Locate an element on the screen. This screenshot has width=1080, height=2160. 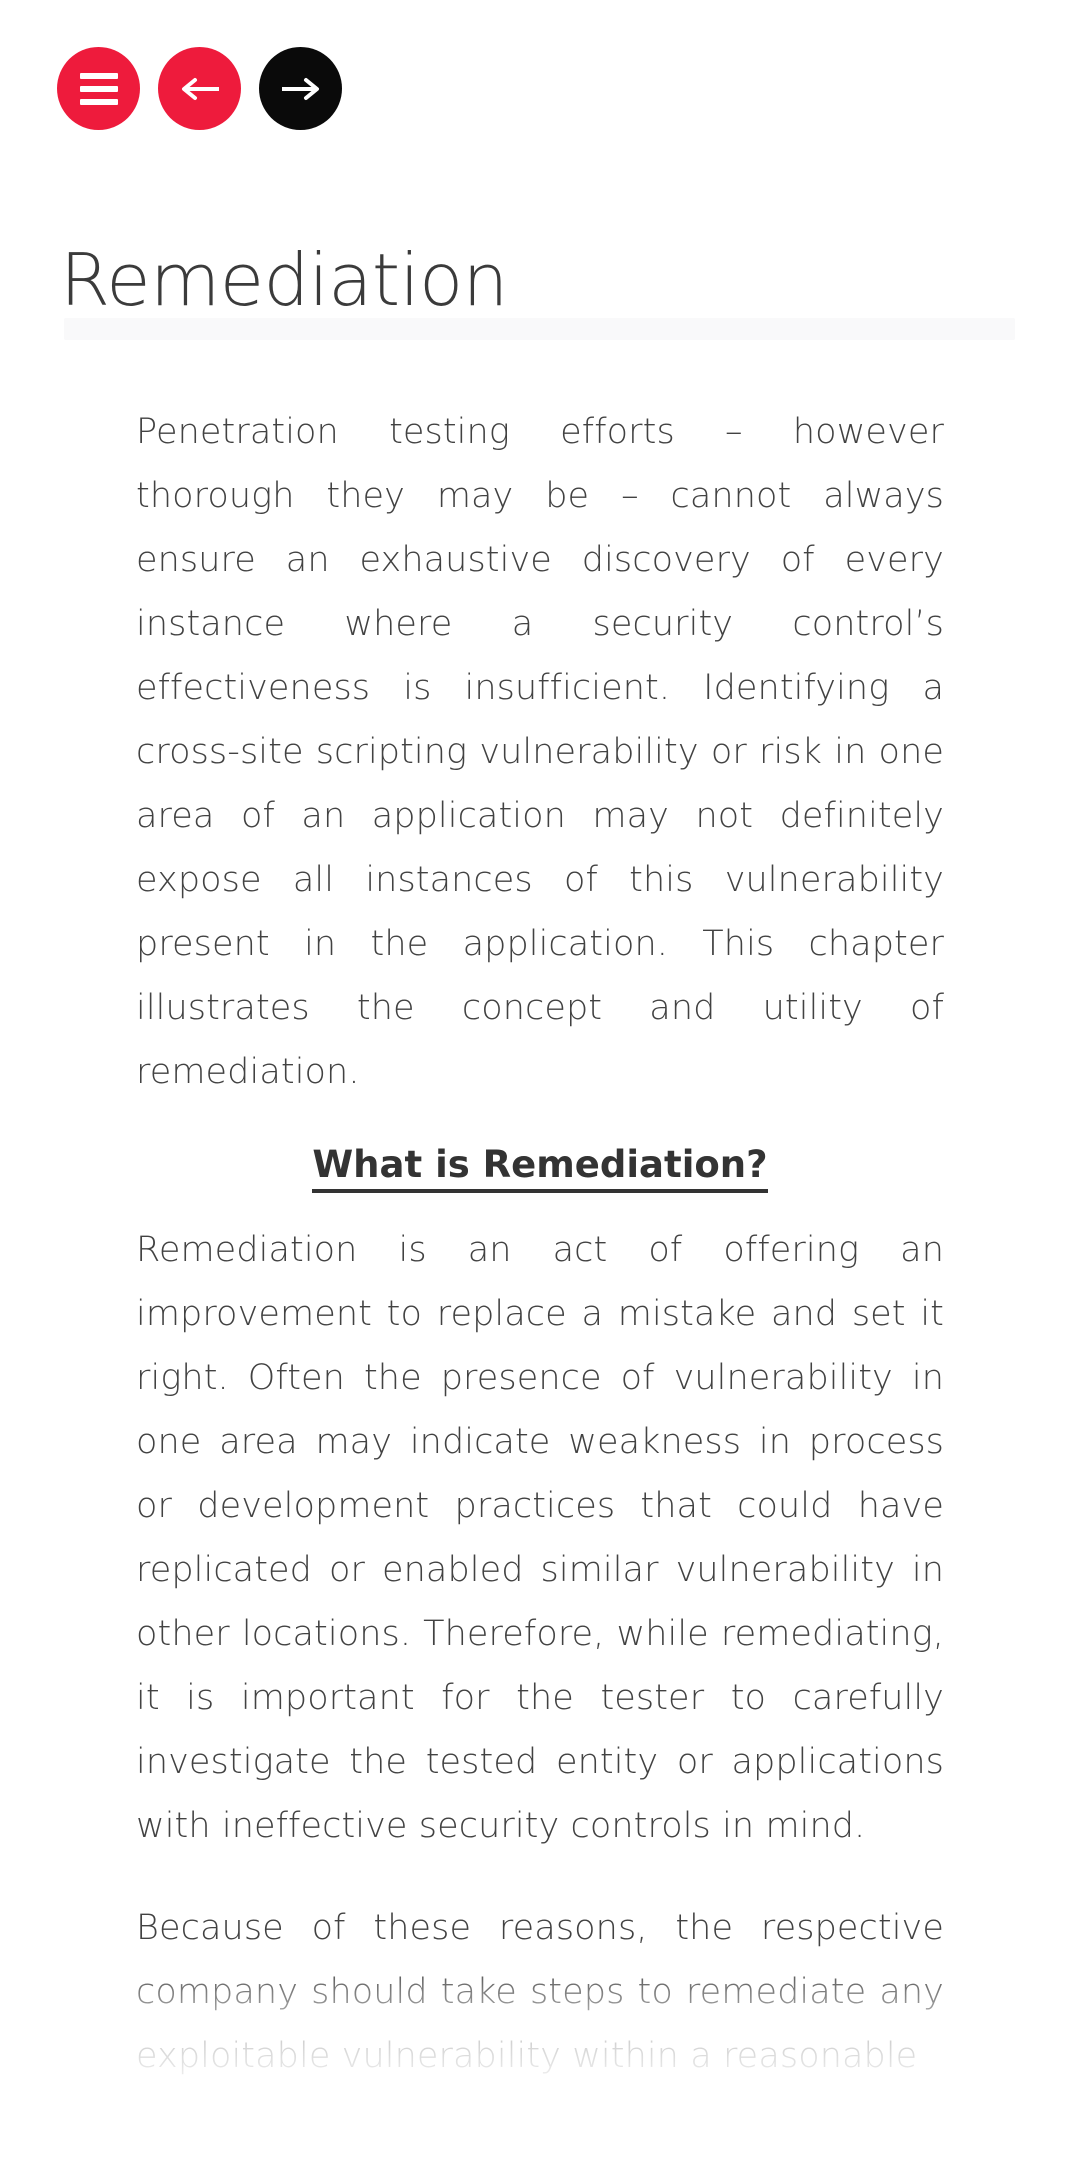
arrow-left-icon is located at coordinates (200, 88).